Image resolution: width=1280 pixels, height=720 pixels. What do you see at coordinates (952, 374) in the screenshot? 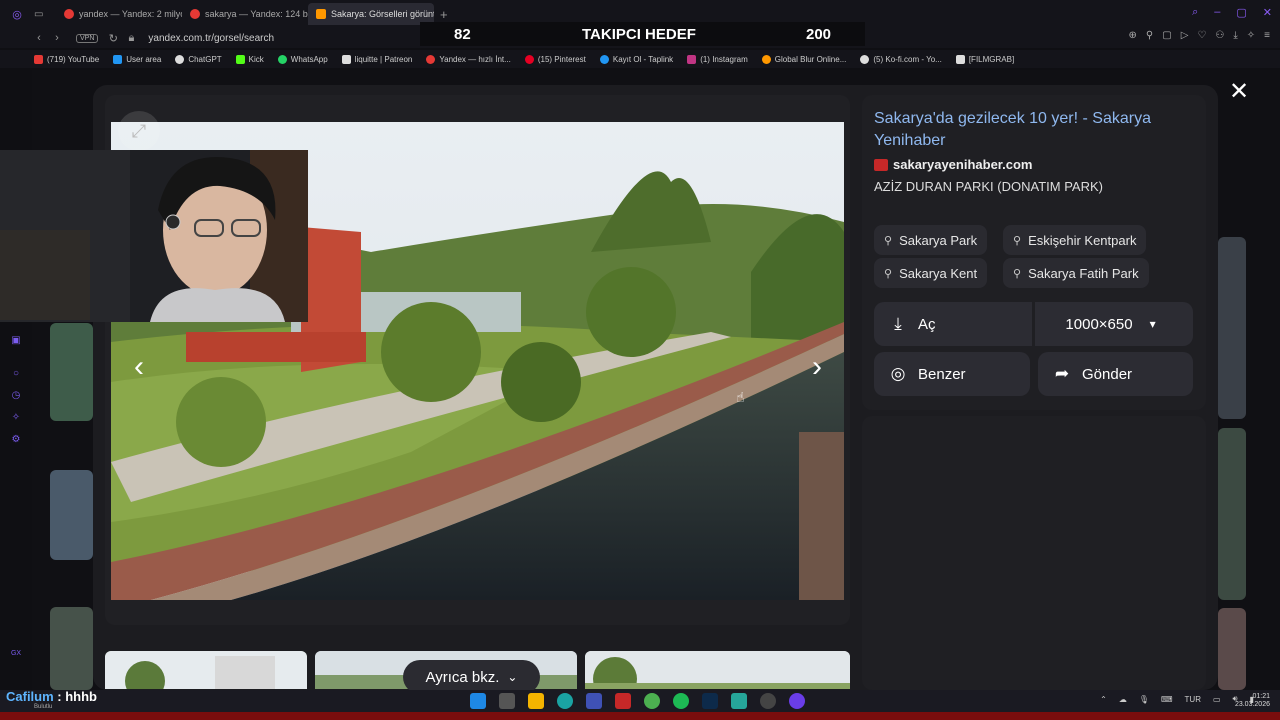
I see `similar-button: ◎ Benzer` at bounding box center [952, 374].